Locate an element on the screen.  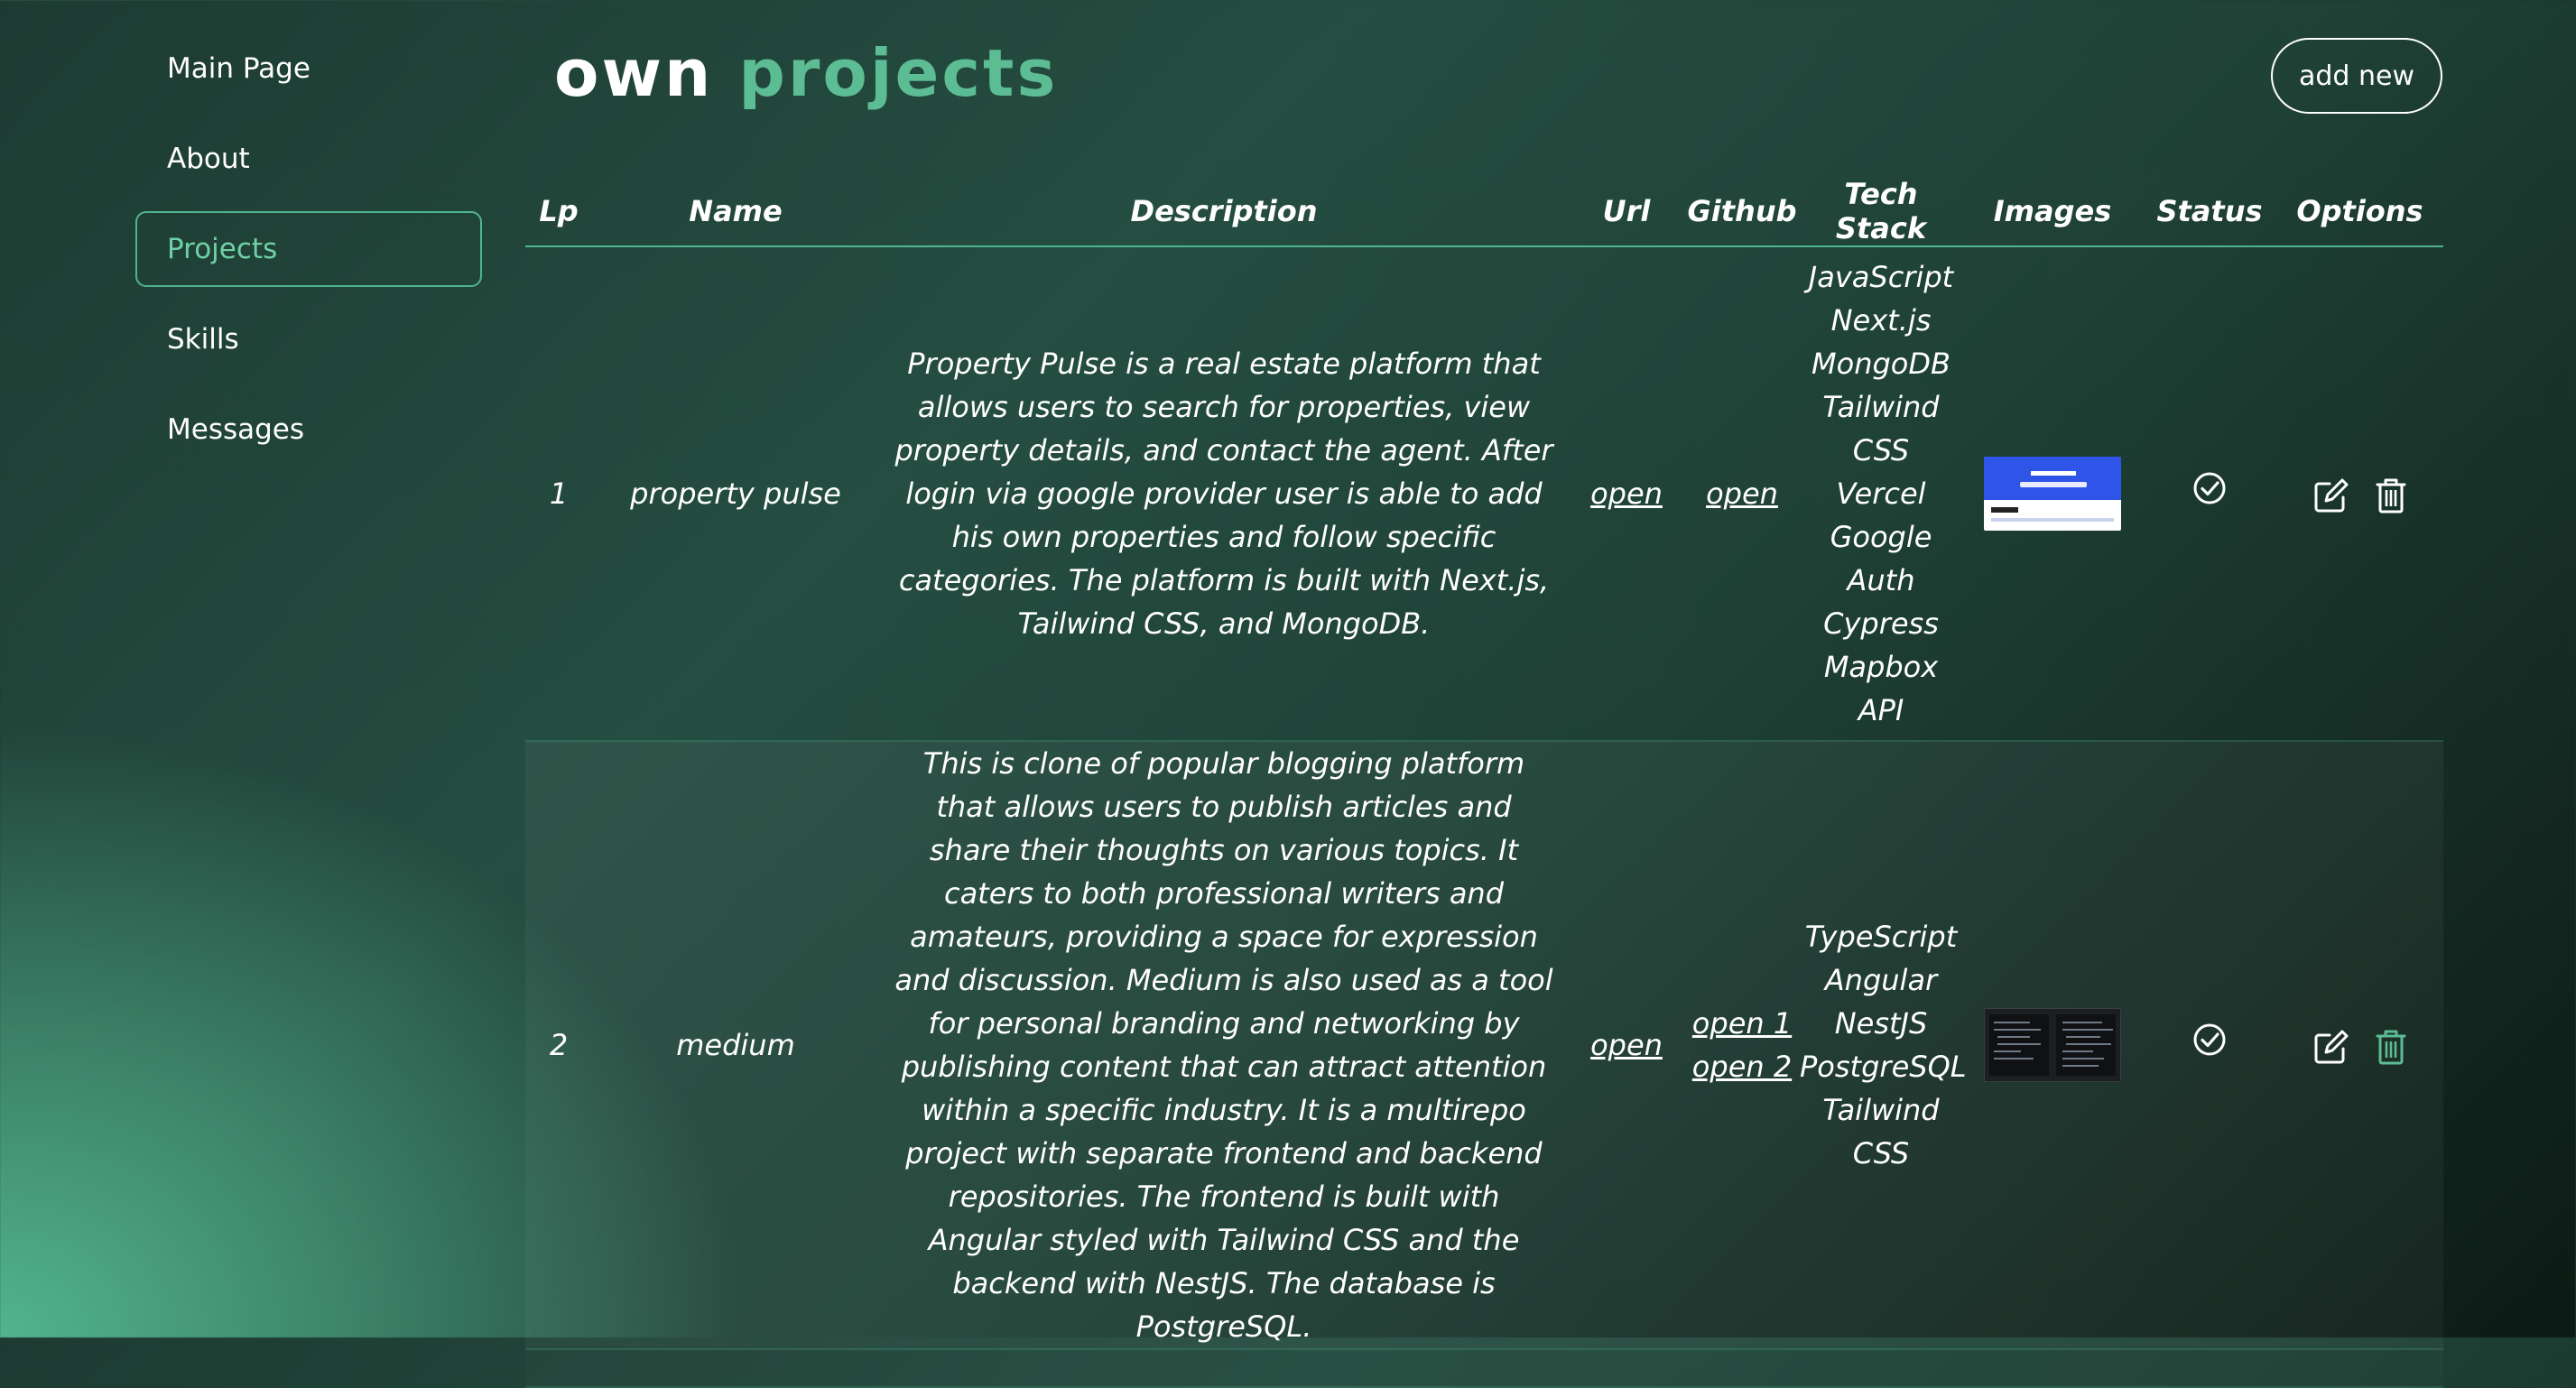
page-title-word-projects: projects is located at coordinates (898, 73).